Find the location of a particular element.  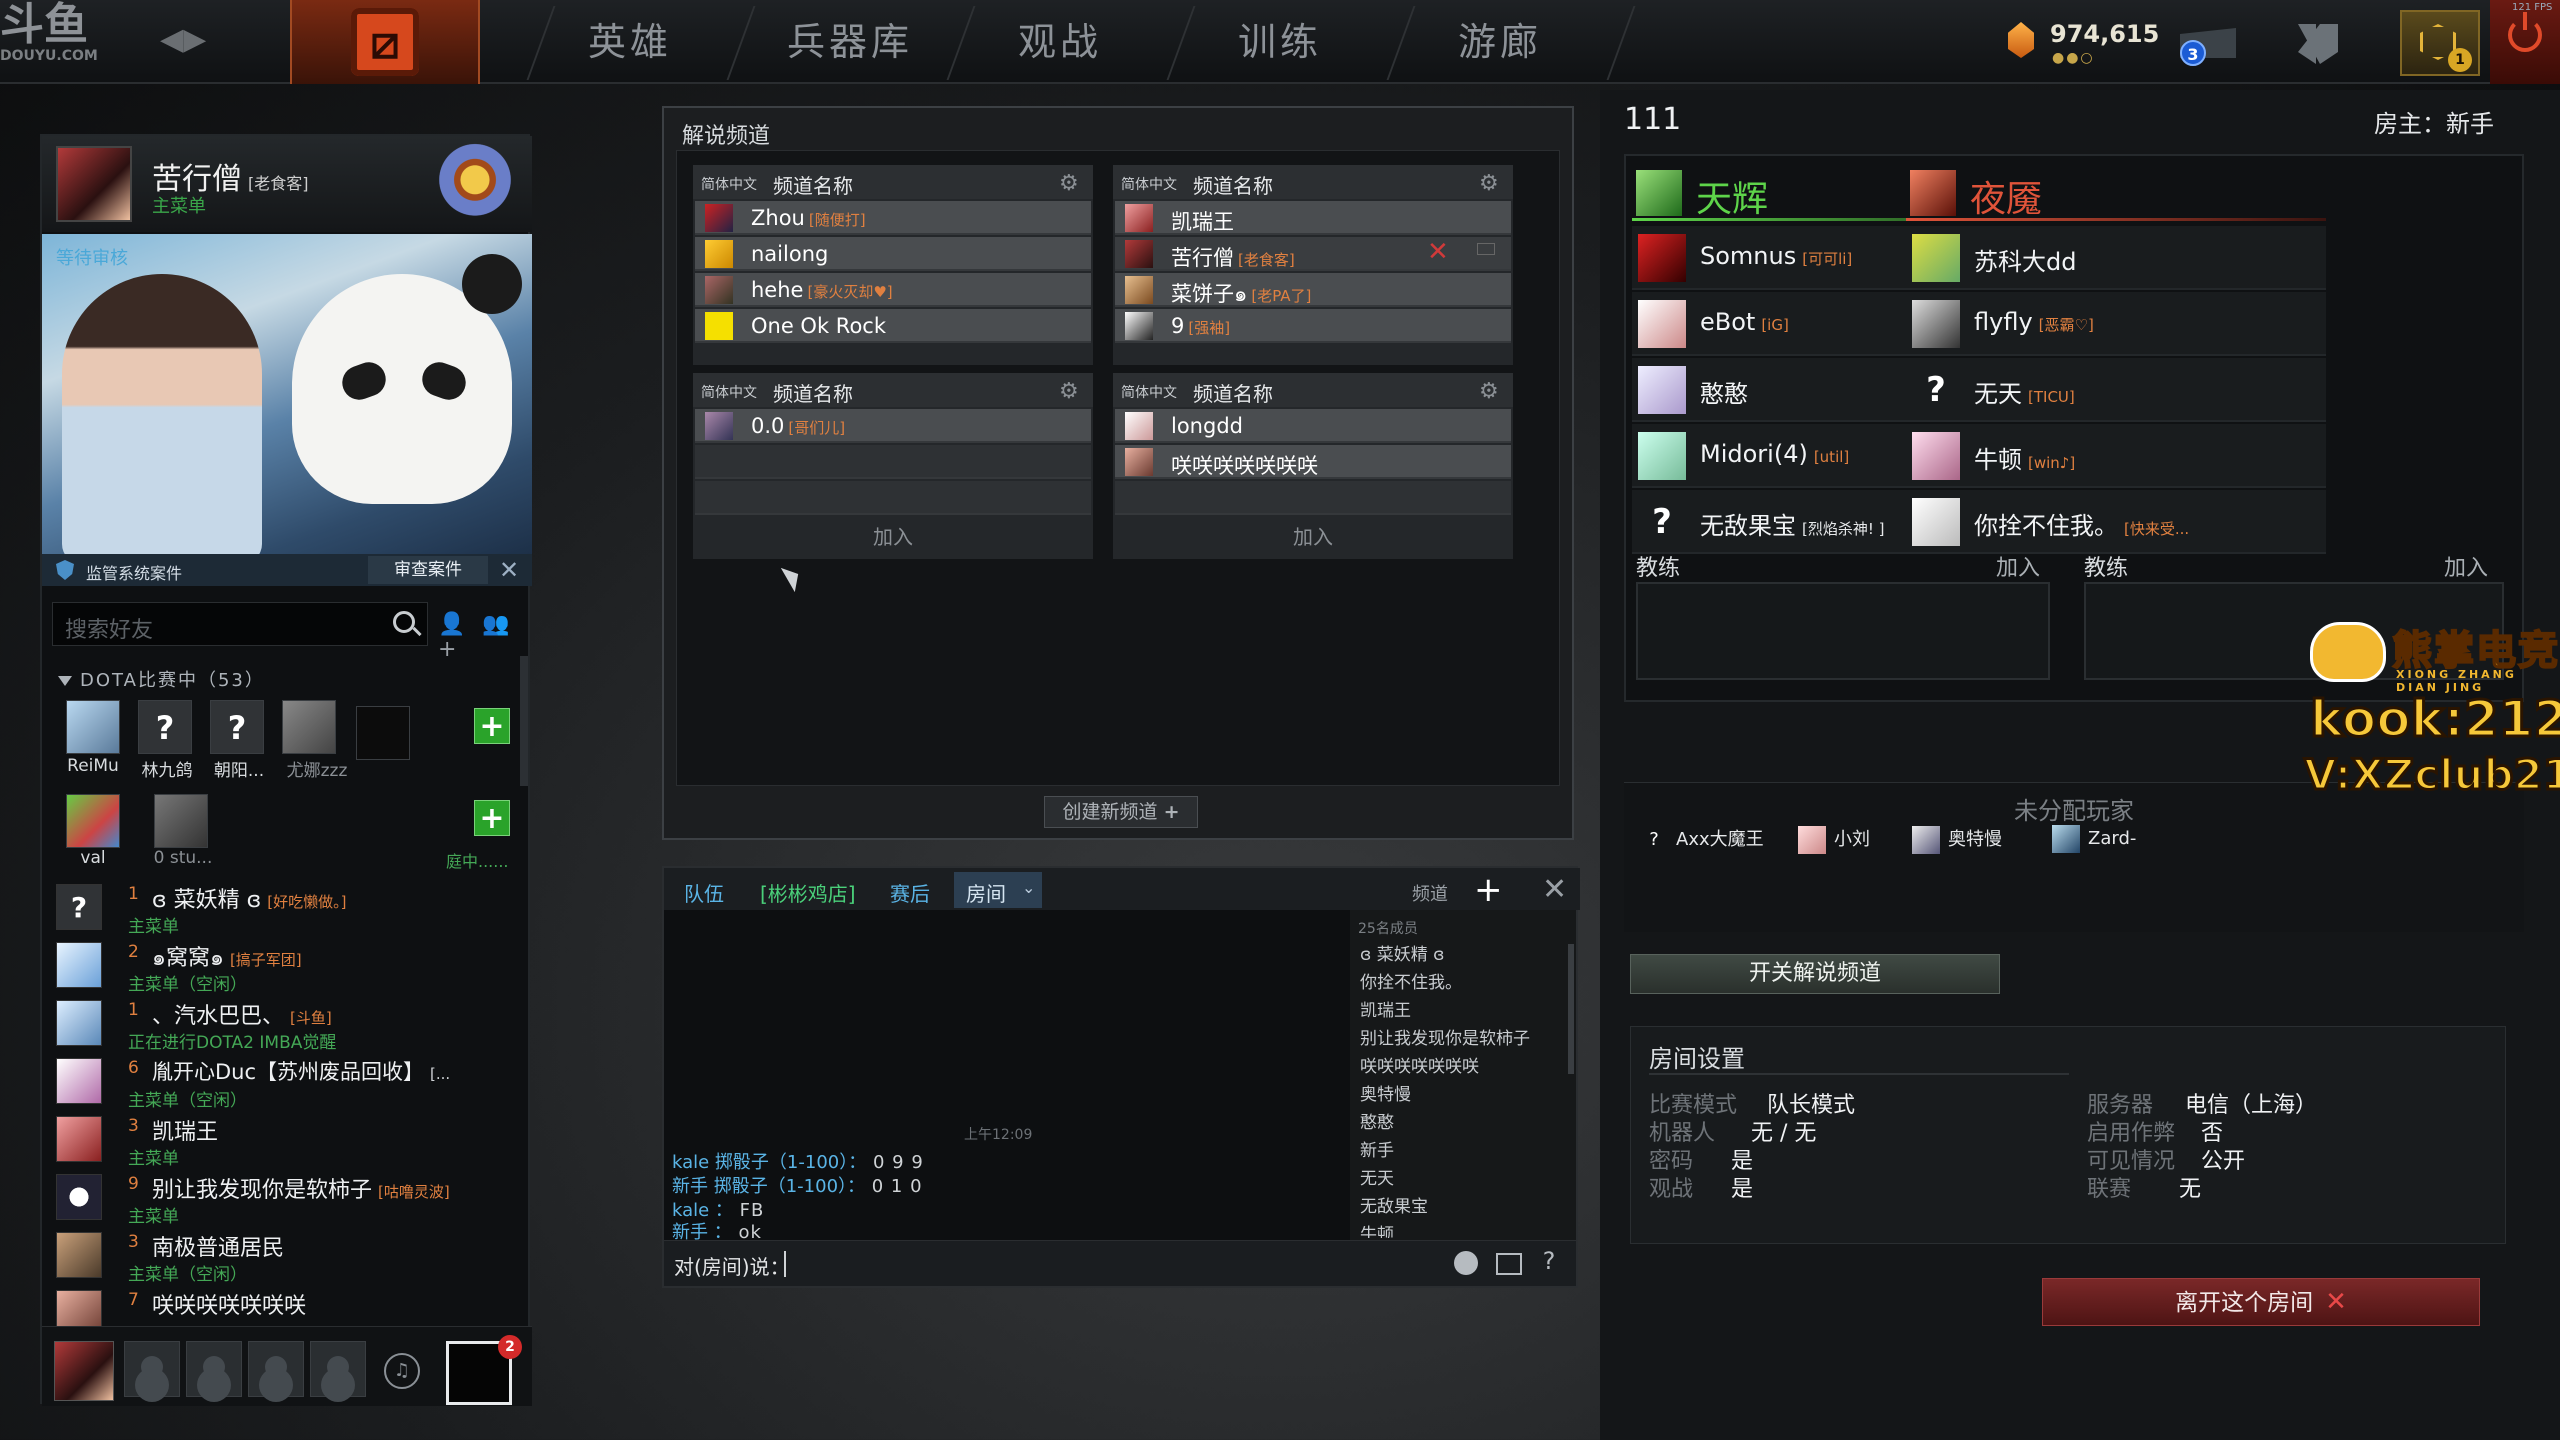

chat-input: 对(房间)说： ? is located at coordinates (1120, 1263).